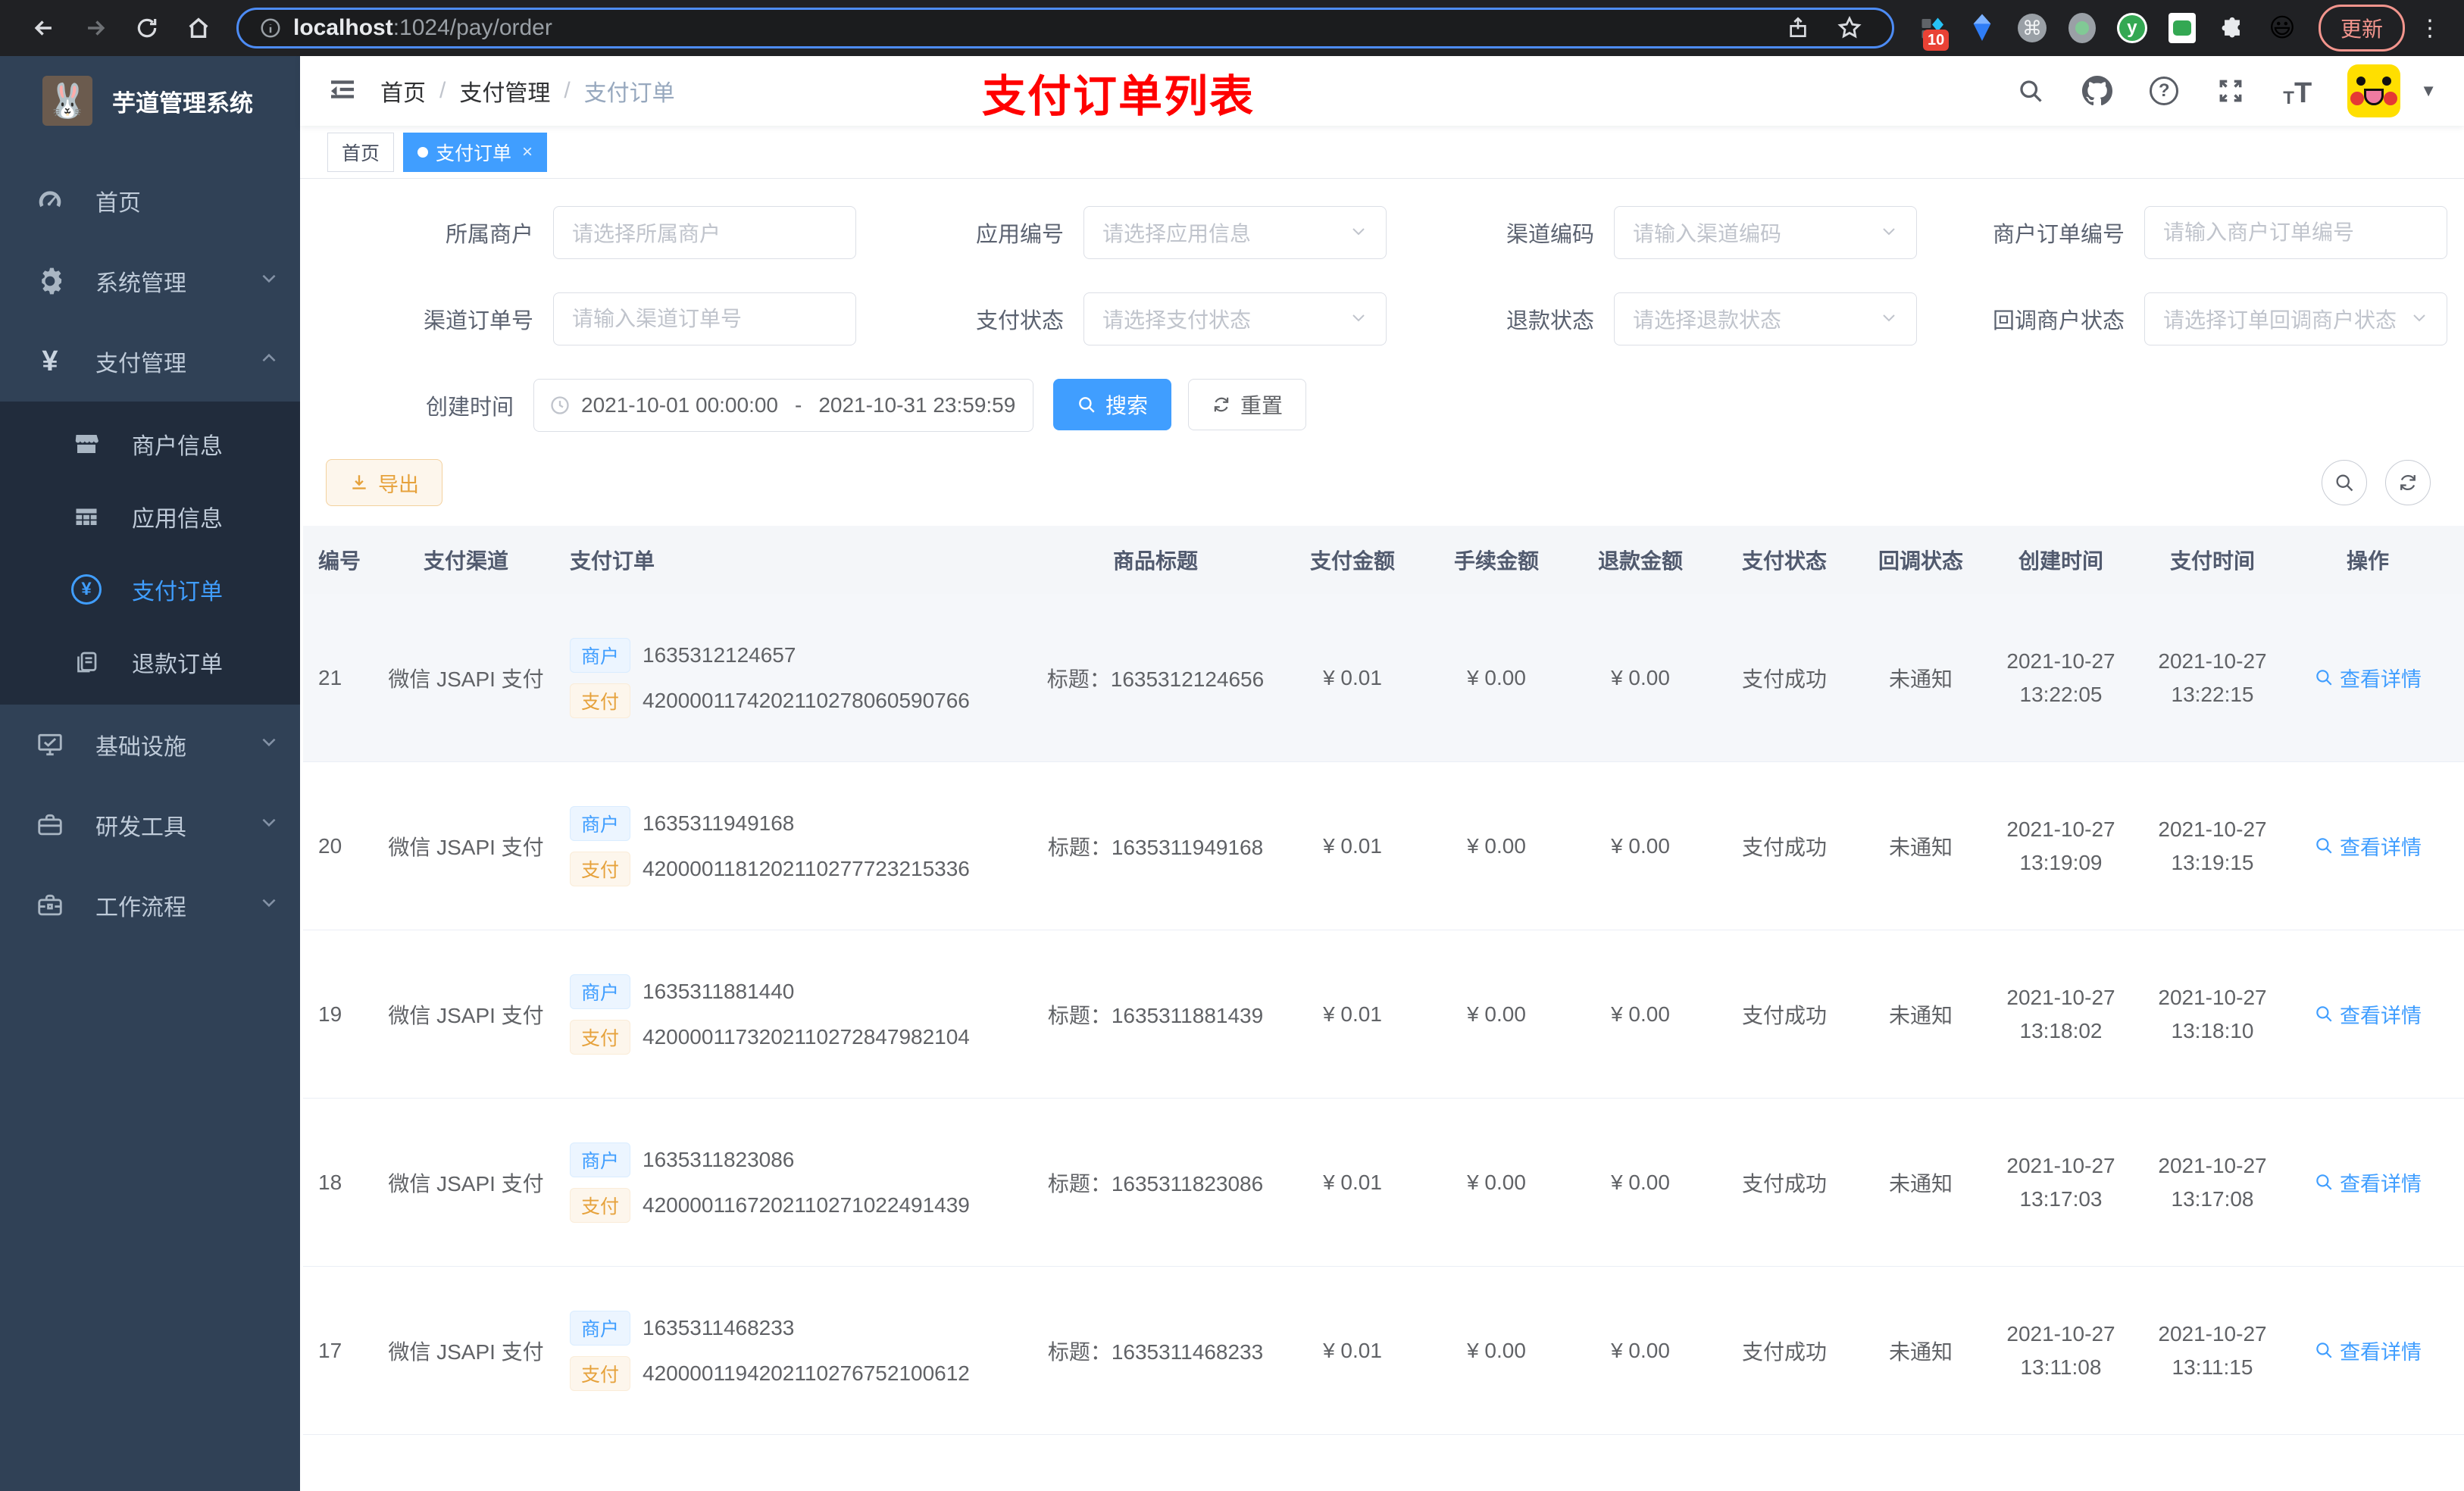 The height and width of the screenshot is (1491, 2464). Describe the element at coordinates (384, 482) in the screenshot. I see `export-button: 导出` at that location.